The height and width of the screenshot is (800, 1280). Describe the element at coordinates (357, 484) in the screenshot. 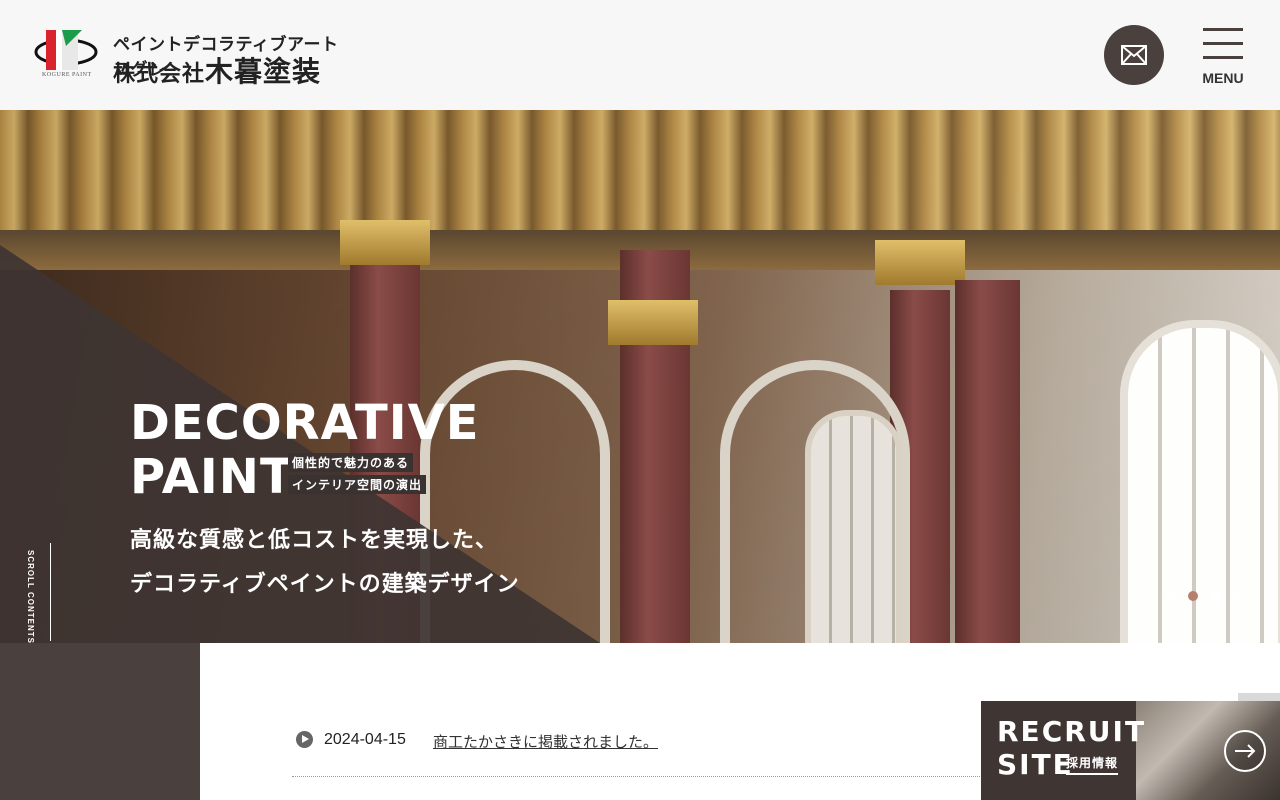

I see `hero-tag-2: インテリア空間の演出` at that location.